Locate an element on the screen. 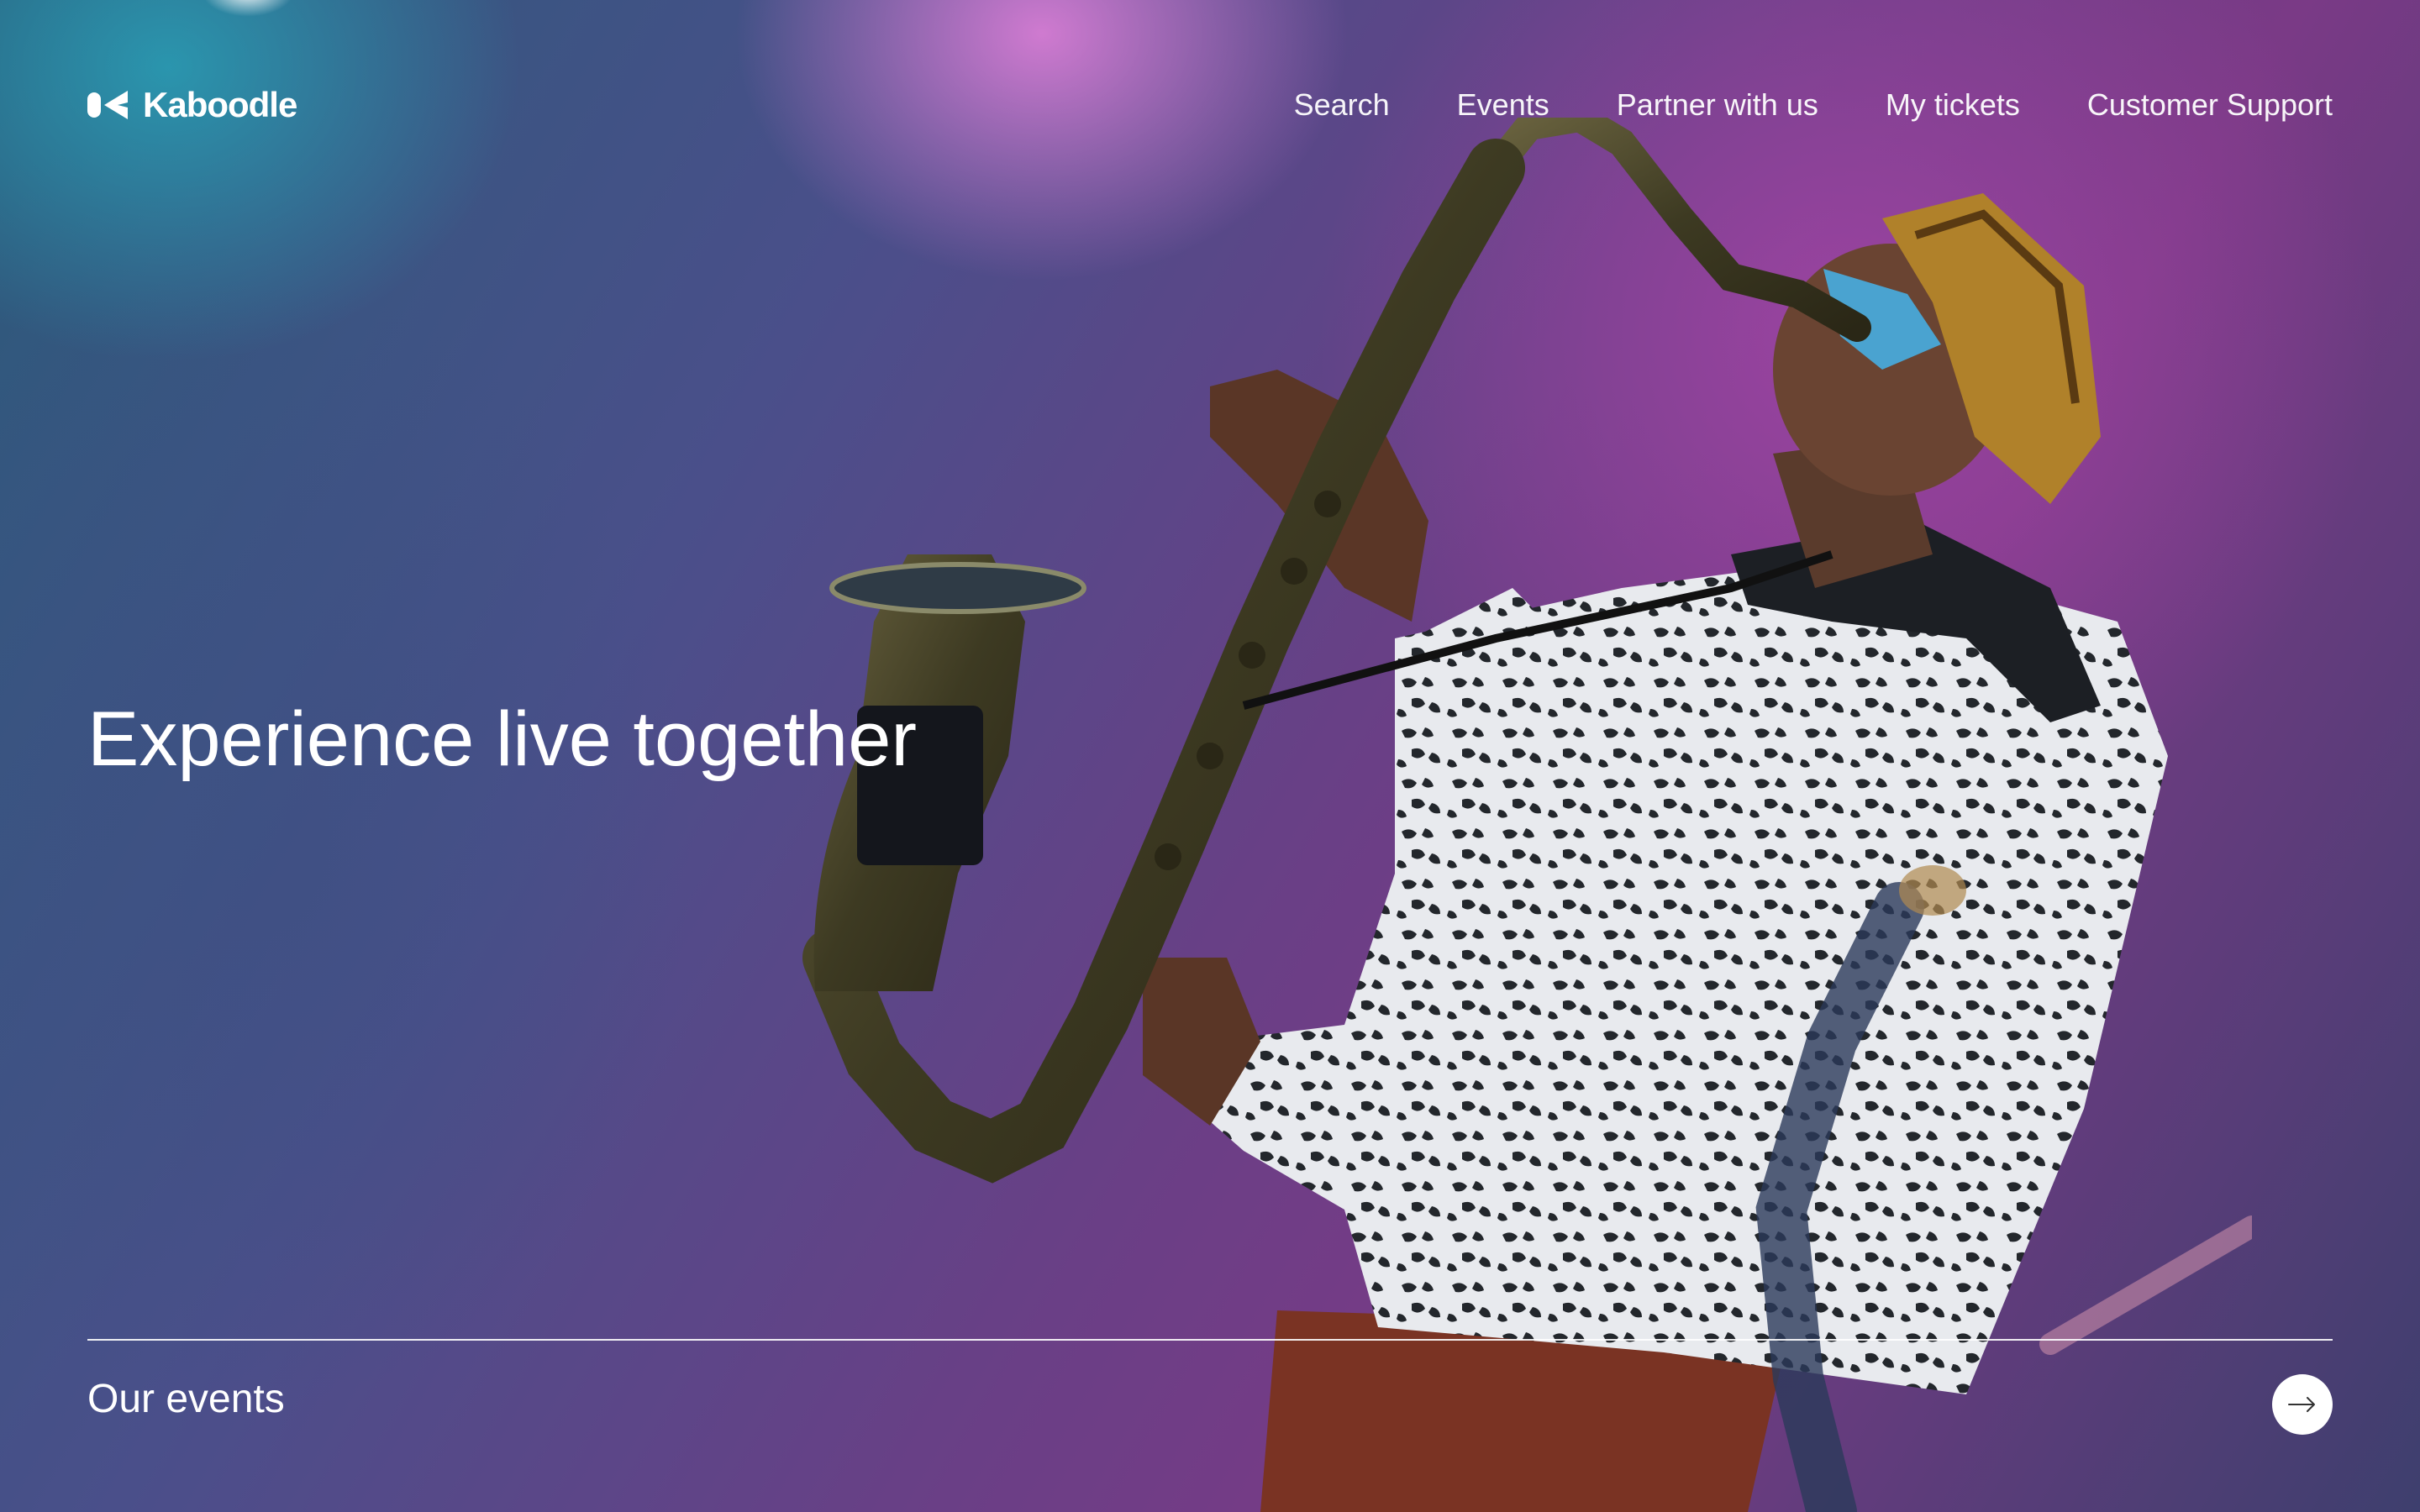 The width and height of the screenshot is (2420, 1512). nav-search: Search is located at coordinates (1342, 105).